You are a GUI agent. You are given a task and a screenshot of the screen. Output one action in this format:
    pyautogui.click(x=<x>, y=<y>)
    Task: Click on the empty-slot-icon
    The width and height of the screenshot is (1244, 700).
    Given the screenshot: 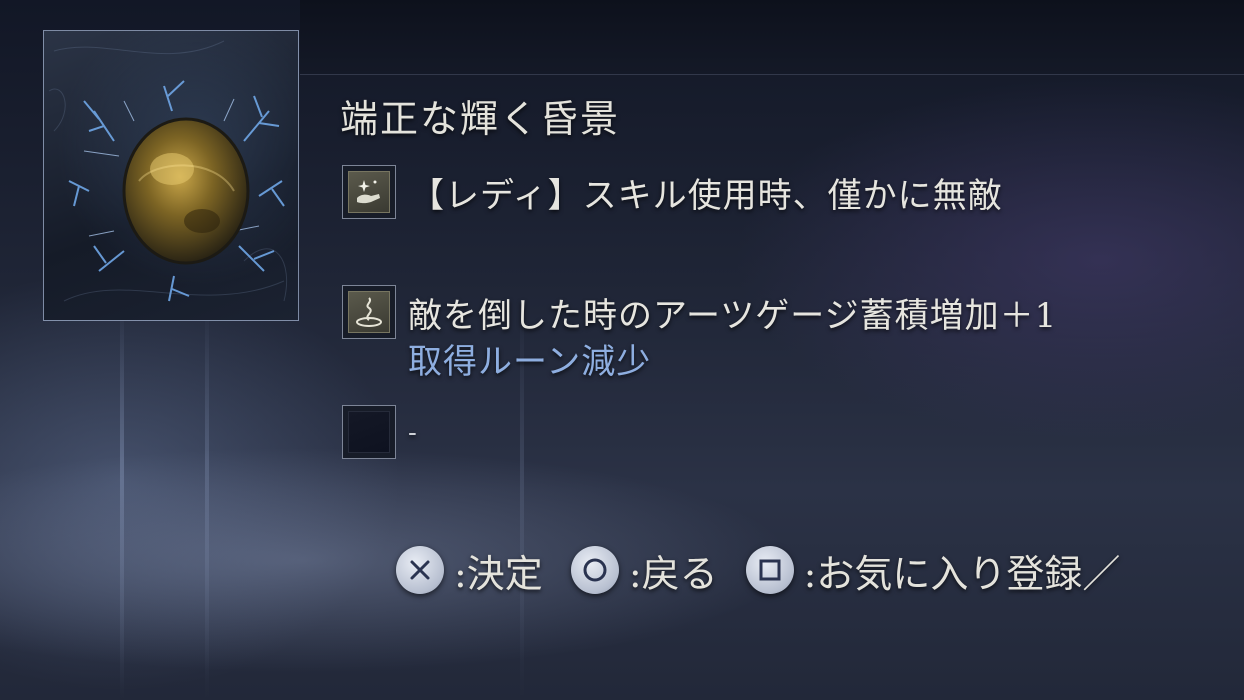 What is the action you would take?
    pyautogui.click(x=369, y=432)
    